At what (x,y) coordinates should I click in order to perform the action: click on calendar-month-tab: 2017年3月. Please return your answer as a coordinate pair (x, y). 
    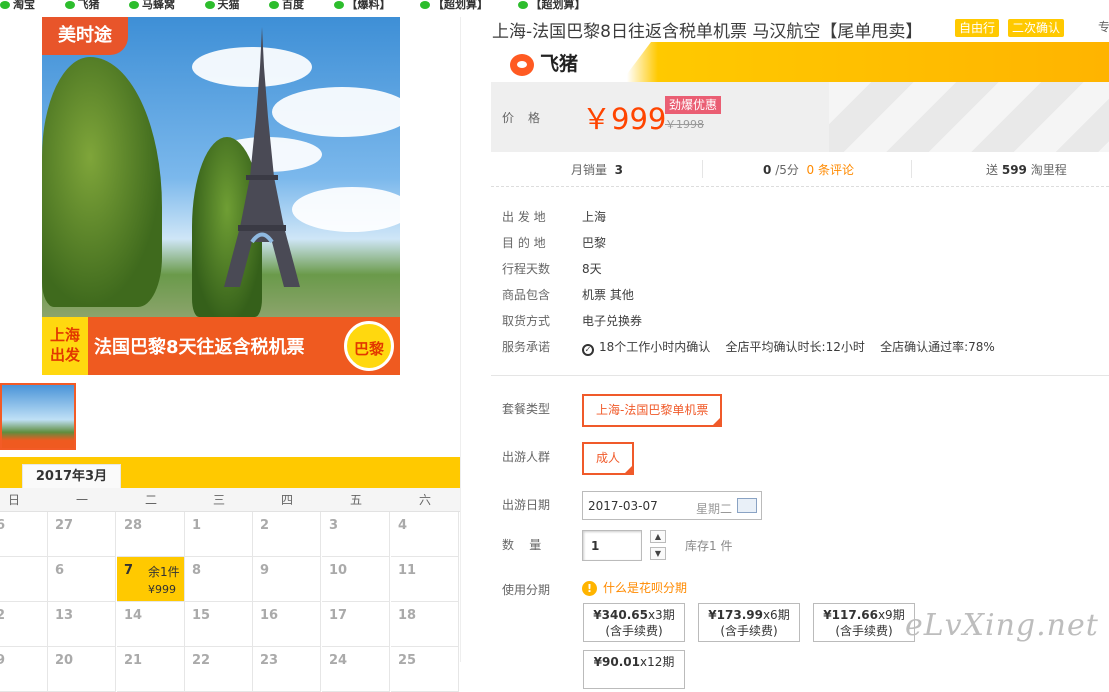
    Looking at the image, I should click on (71, 476).